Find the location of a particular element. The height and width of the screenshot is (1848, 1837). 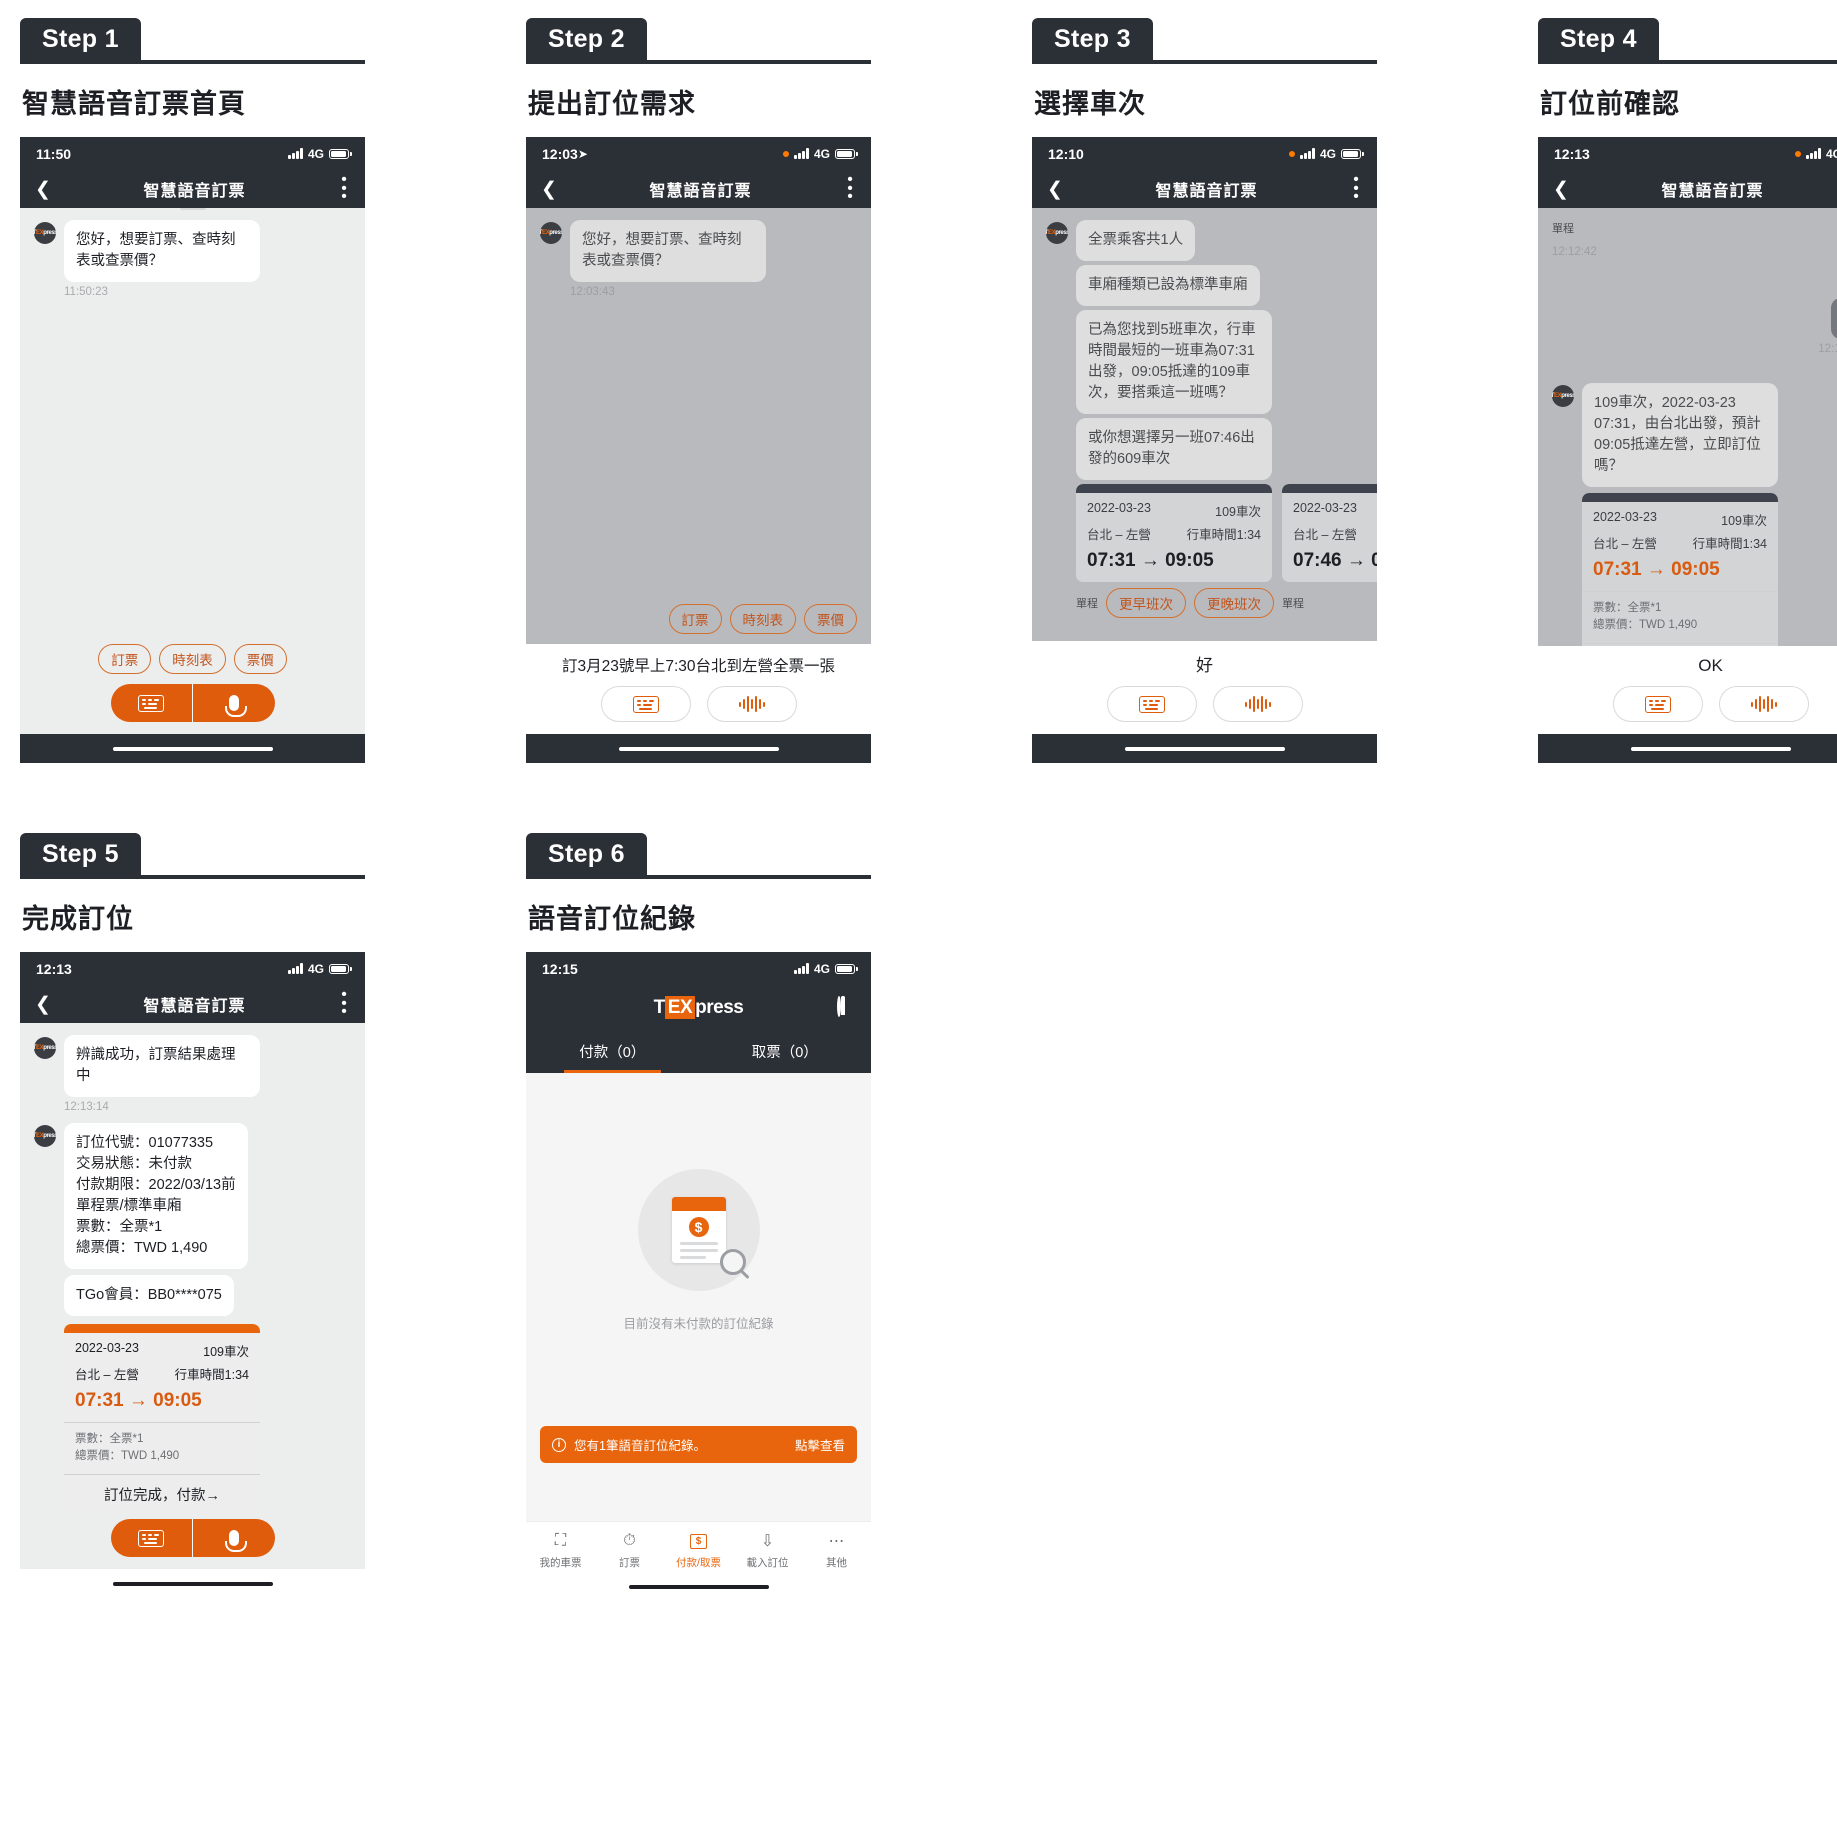

voice-transcript: OK is located at coordinates (1710, 665).